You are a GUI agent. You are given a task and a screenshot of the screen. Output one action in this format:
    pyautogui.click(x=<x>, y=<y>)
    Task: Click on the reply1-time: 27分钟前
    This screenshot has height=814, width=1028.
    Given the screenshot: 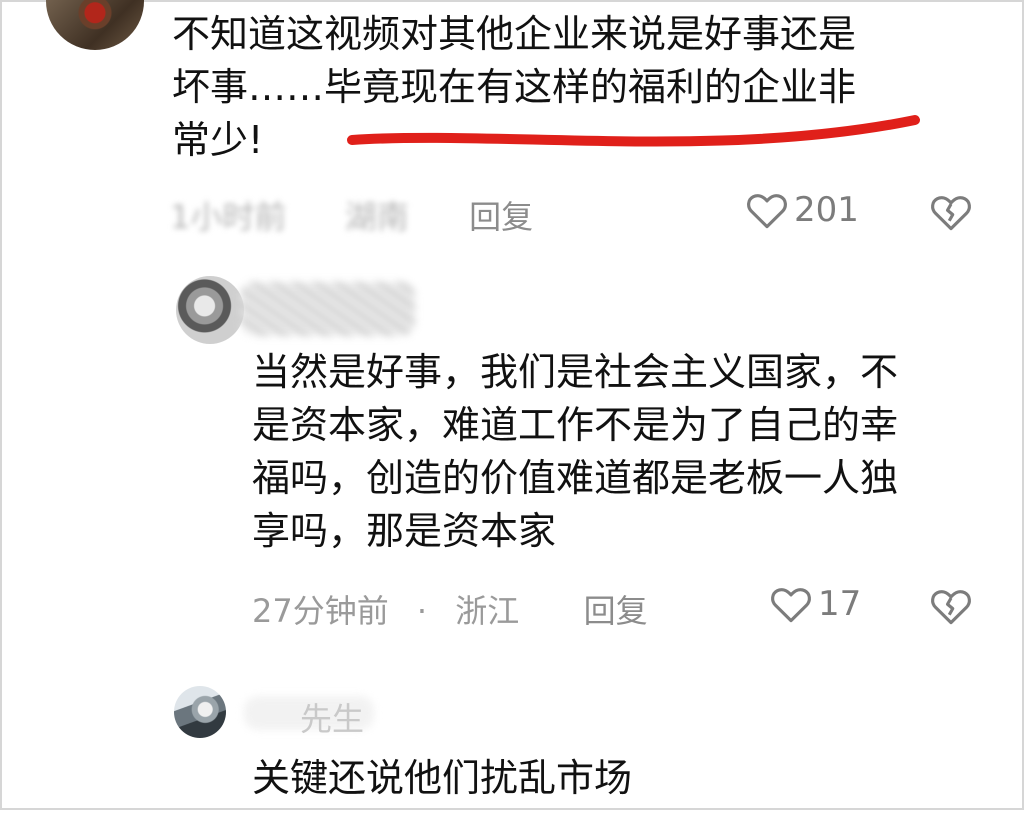 What is the action you would take?
    pyautogui.click(x=320, y=611)
    